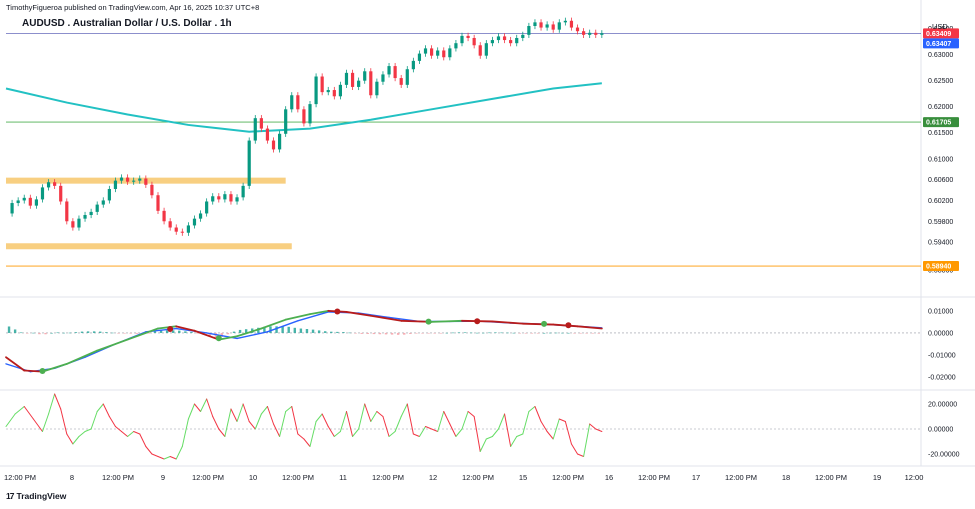 This screenshot has height=509, width=975. What do you see at coordinates (940, 81) in the screenshot?
I see `price-tick-label: 0.62500` at bounding box center [940, 81].